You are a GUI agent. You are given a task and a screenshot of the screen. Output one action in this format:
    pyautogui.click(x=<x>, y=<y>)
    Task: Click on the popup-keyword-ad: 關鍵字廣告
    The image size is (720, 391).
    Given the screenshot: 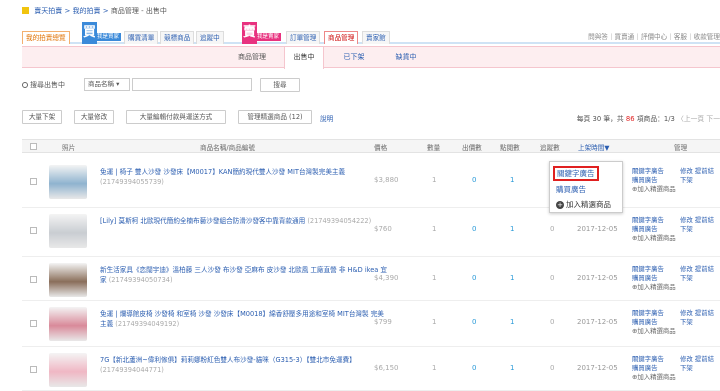 What is the action you would take?
    pyautogui.click(x=576, y=173)
    